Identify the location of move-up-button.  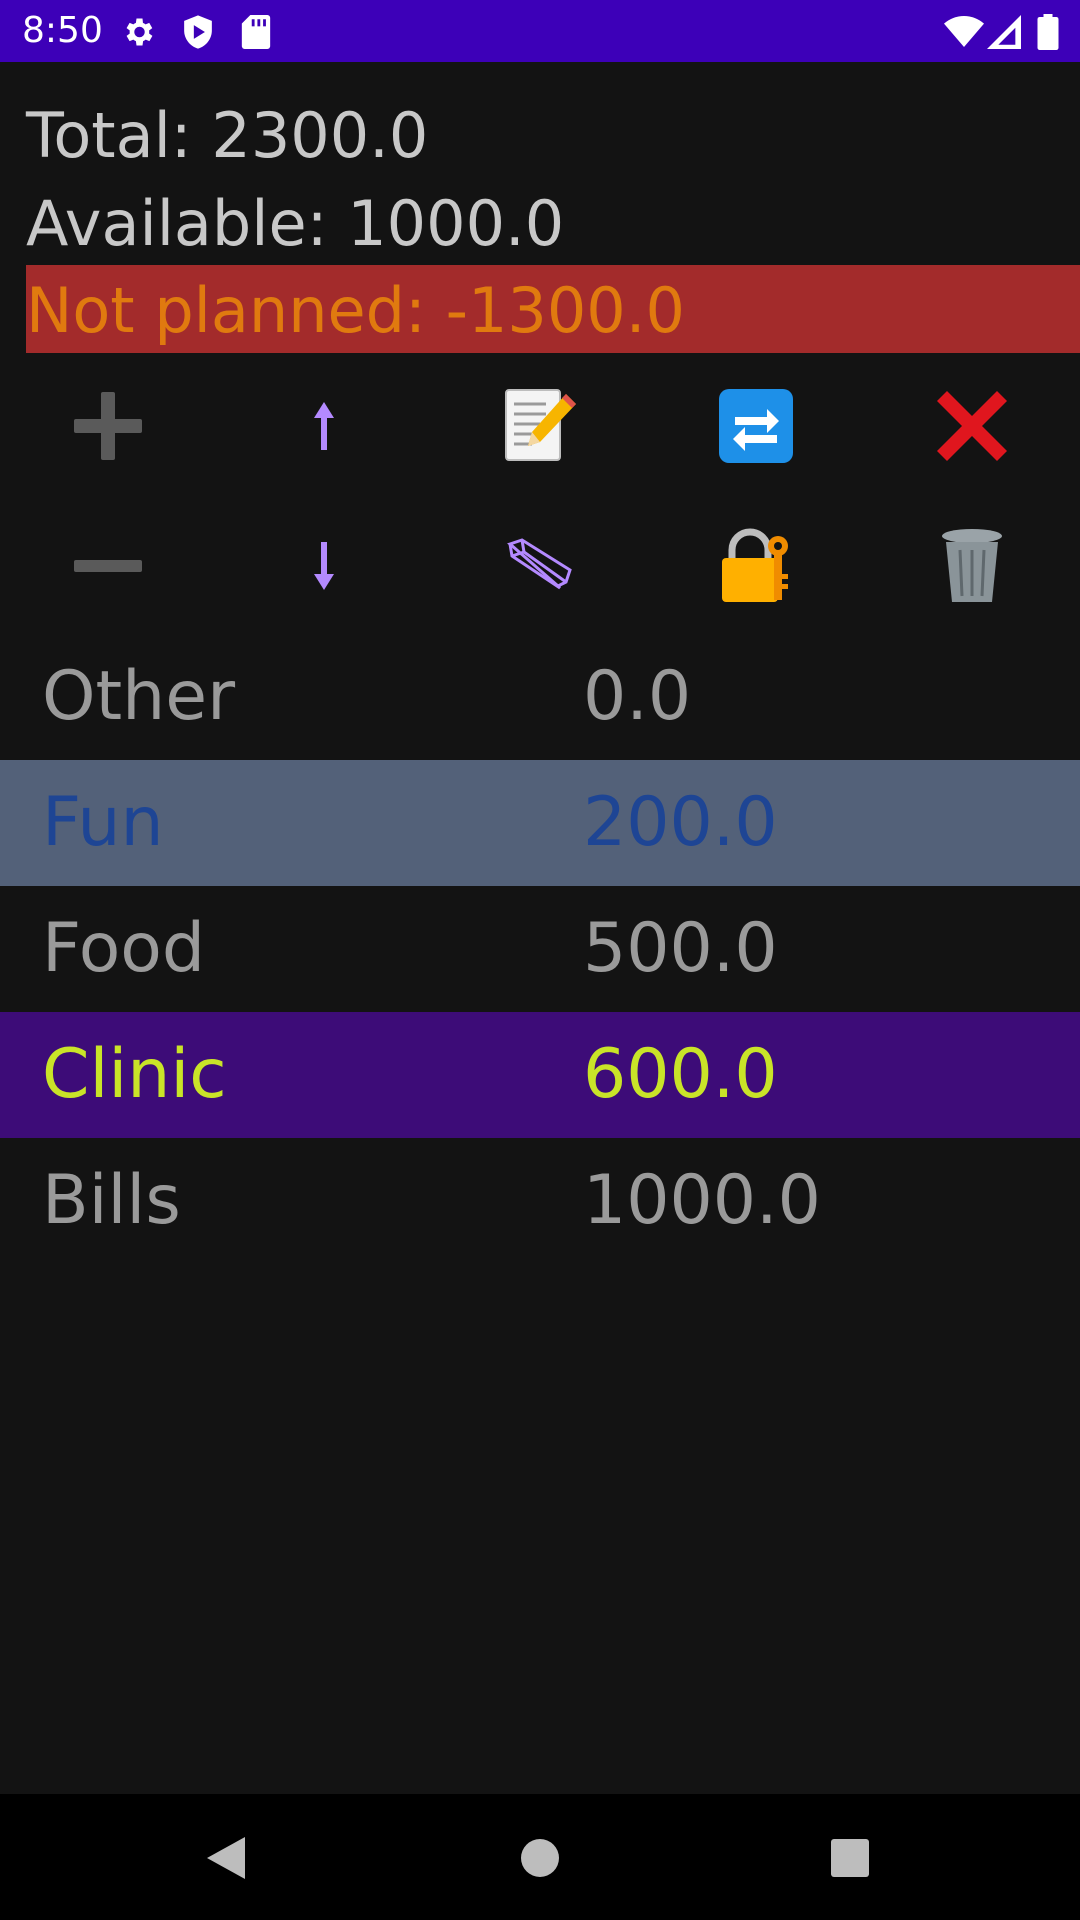
(324, 426).